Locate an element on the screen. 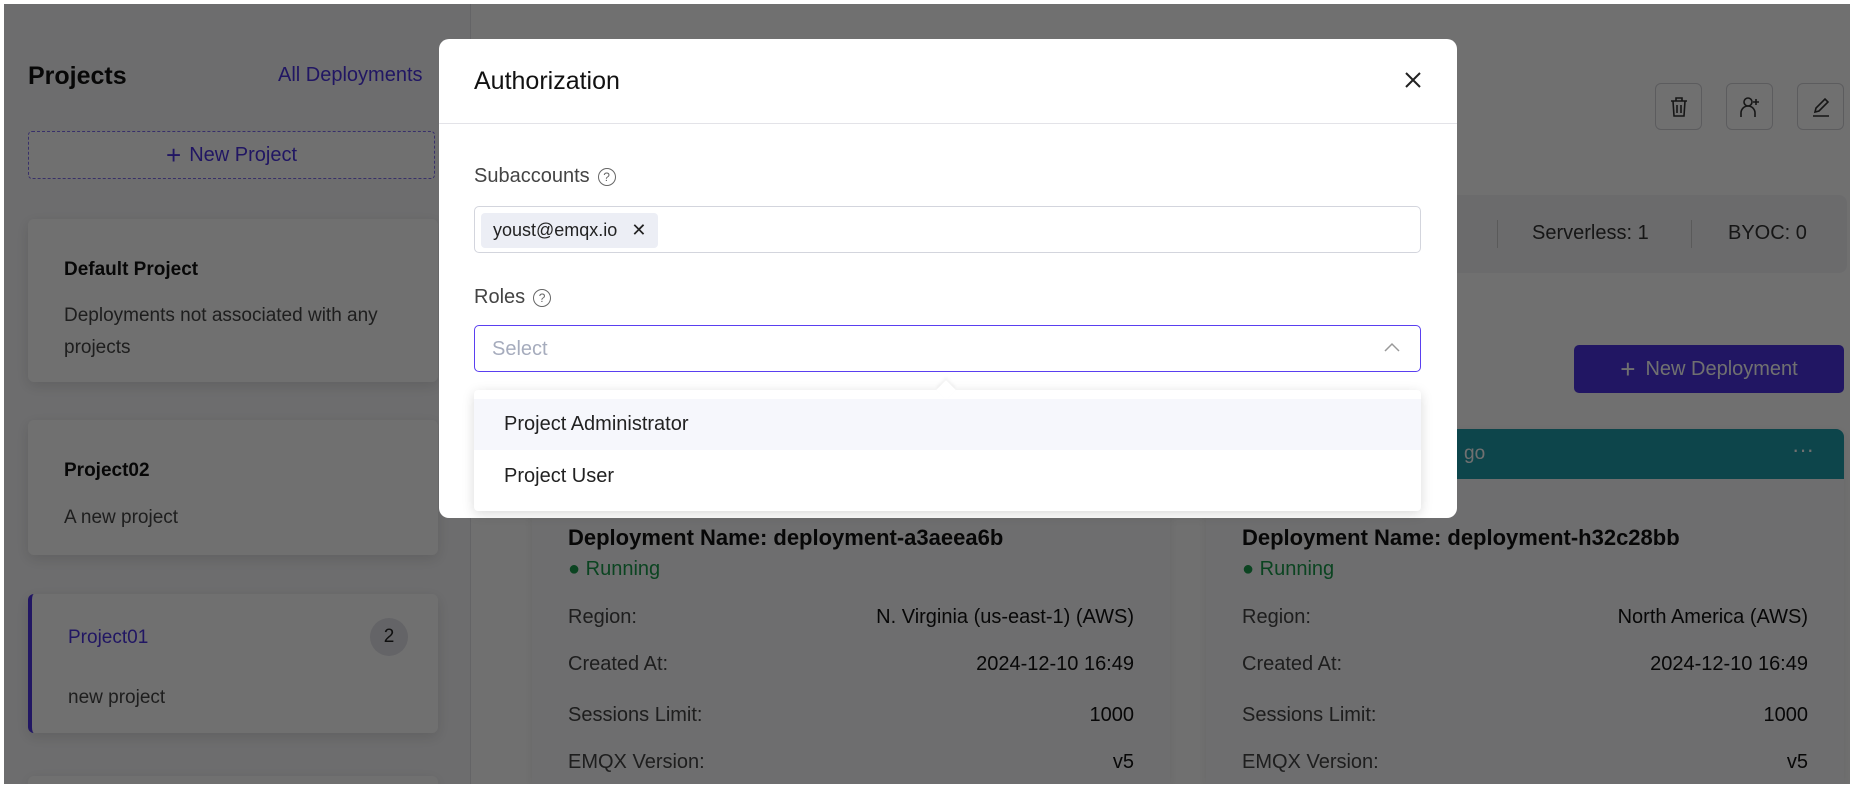 The height and width of the screenshot is (788, 1854). label-text: Roles is located at coordinates (500, 297).